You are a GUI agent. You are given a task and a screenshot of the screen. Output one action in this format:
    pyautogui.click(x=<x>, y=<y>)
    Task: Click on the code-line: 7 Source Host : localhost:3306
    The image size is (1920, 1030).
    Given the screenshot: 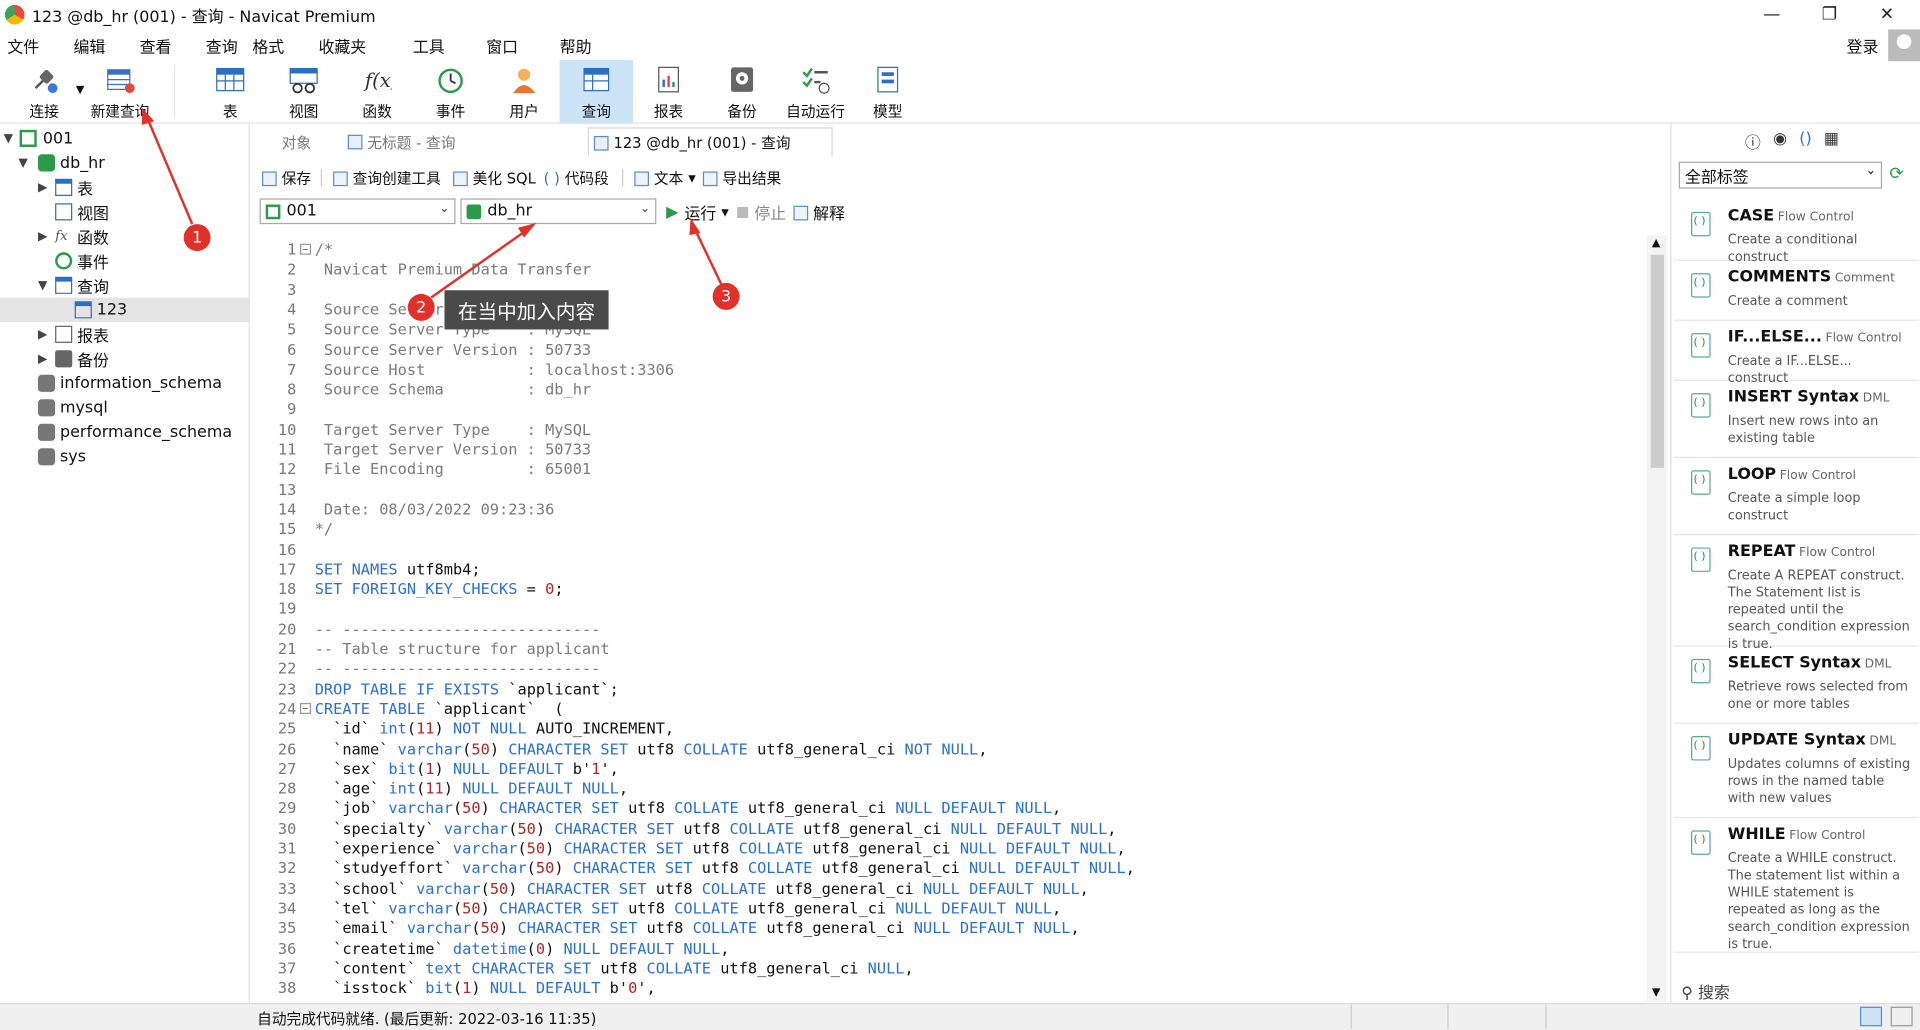 What is the action you would take?
    pyautogui.click(x=481, y=369)
    